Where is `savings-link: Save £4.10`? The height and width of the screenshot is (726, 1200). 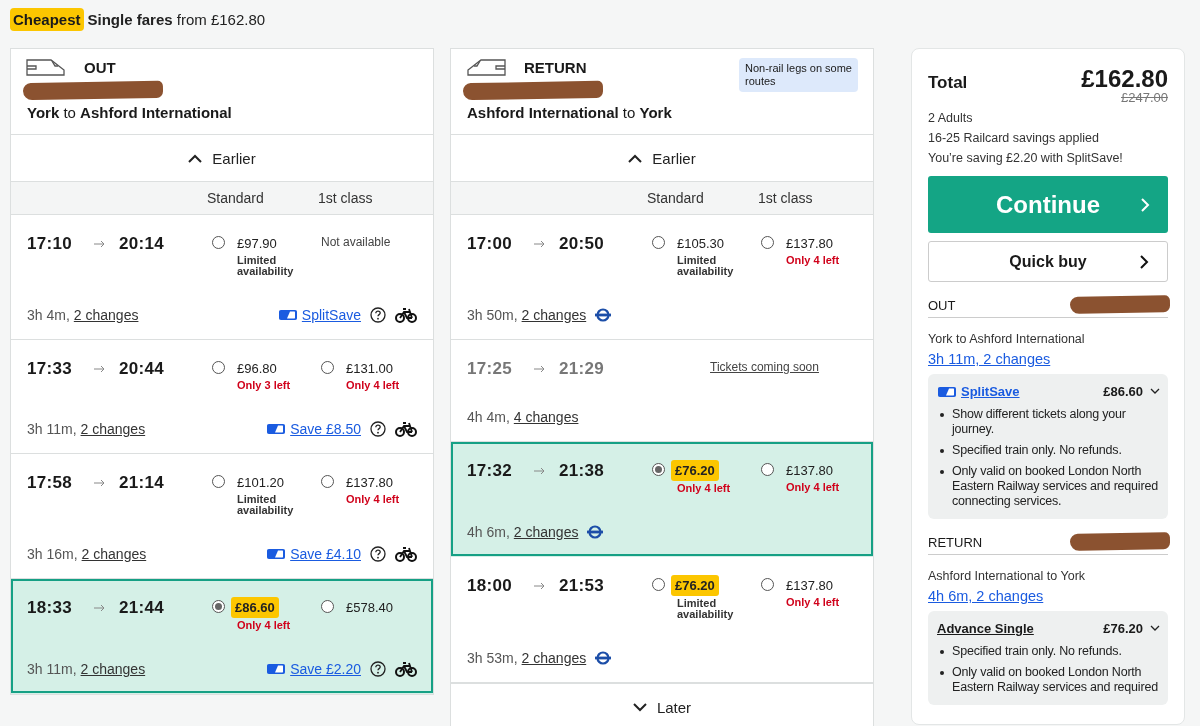 savings-link: Save £4.10 is located at coordinates (325, 554).